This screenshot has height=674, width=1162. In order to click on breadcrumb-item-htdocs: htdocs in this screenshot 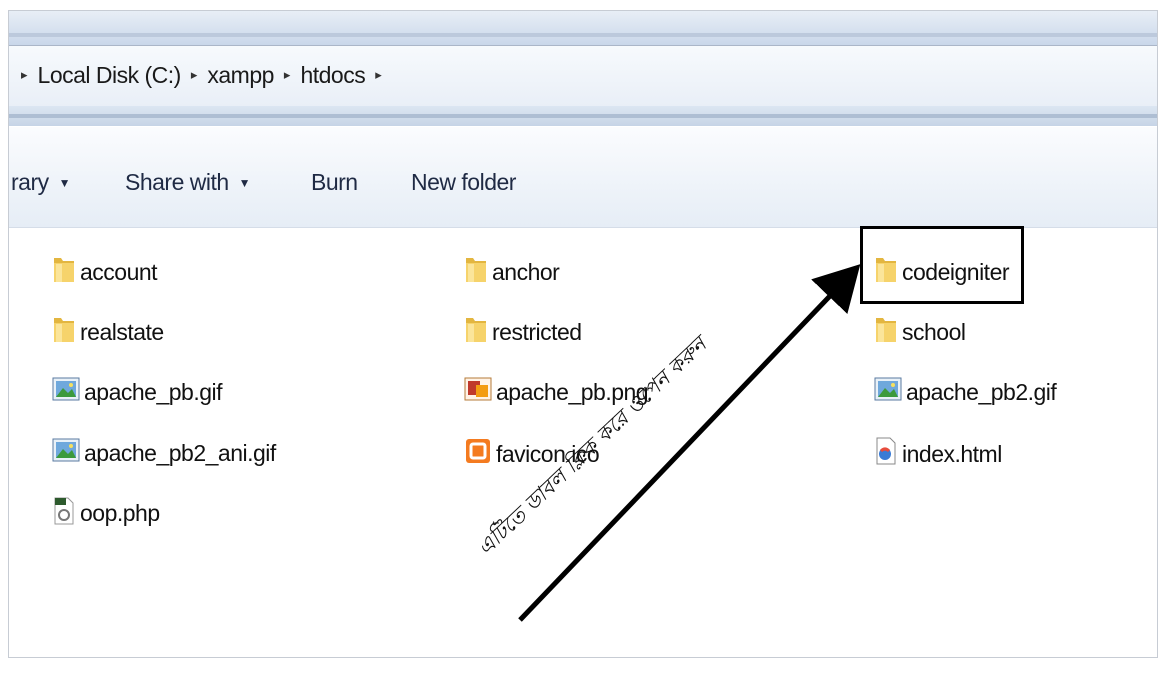, I will do `click(332, 75)`.